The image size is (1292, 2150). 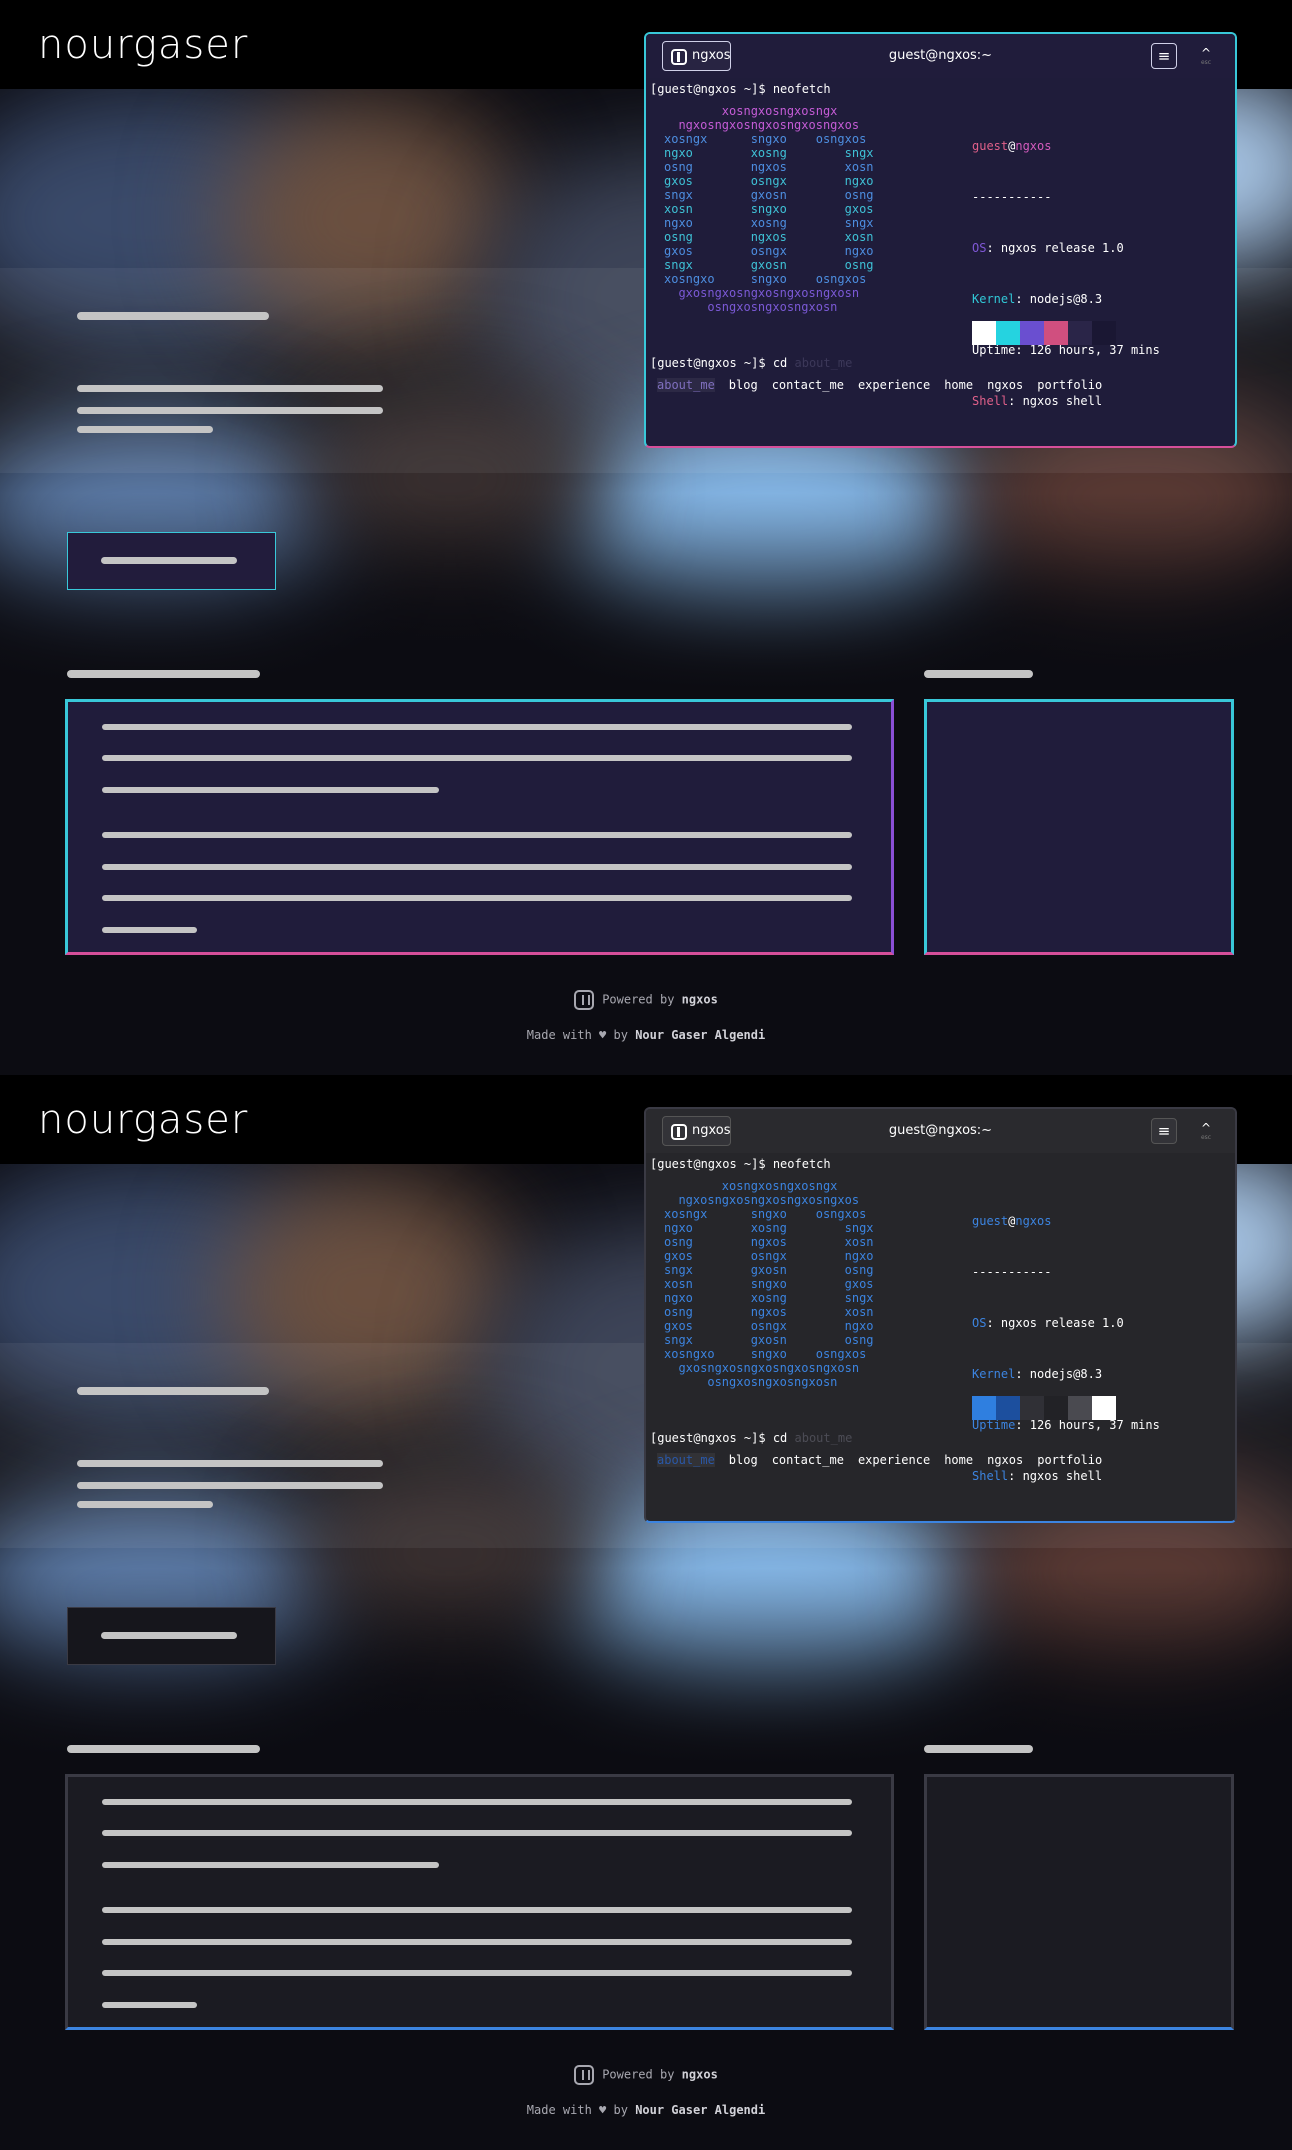 I want to click on ascii-logo-line: ngxo xosng sngx, so click(x=769, y=1298).